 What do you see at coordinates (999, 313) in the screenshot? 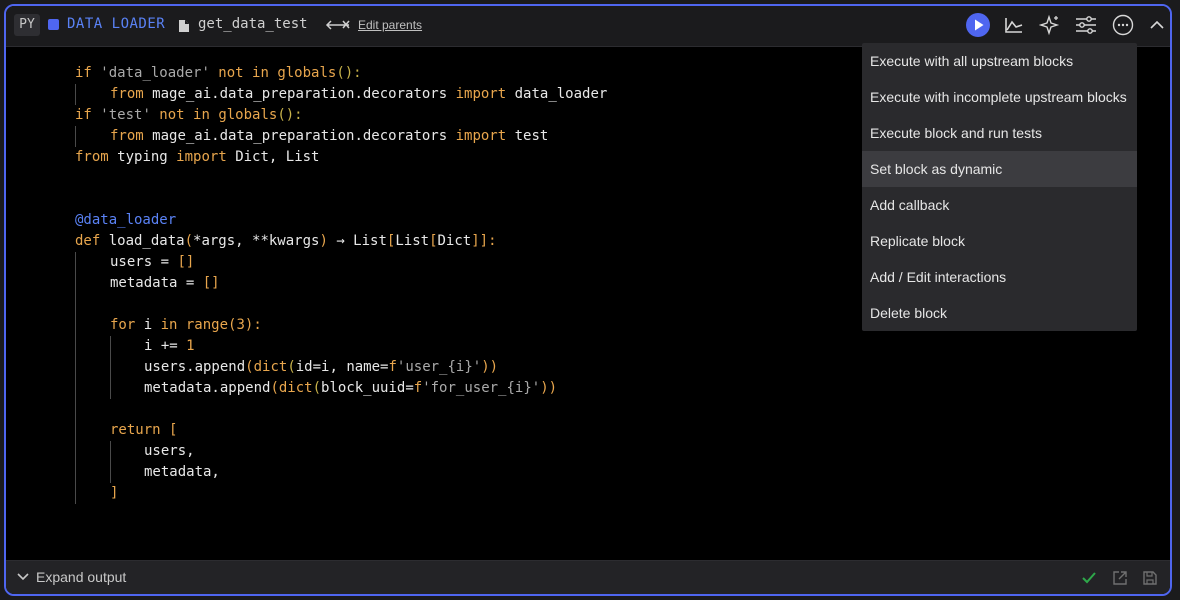
I see `menu-item-delete-block: Delete block` at bounding box center [999, 313].